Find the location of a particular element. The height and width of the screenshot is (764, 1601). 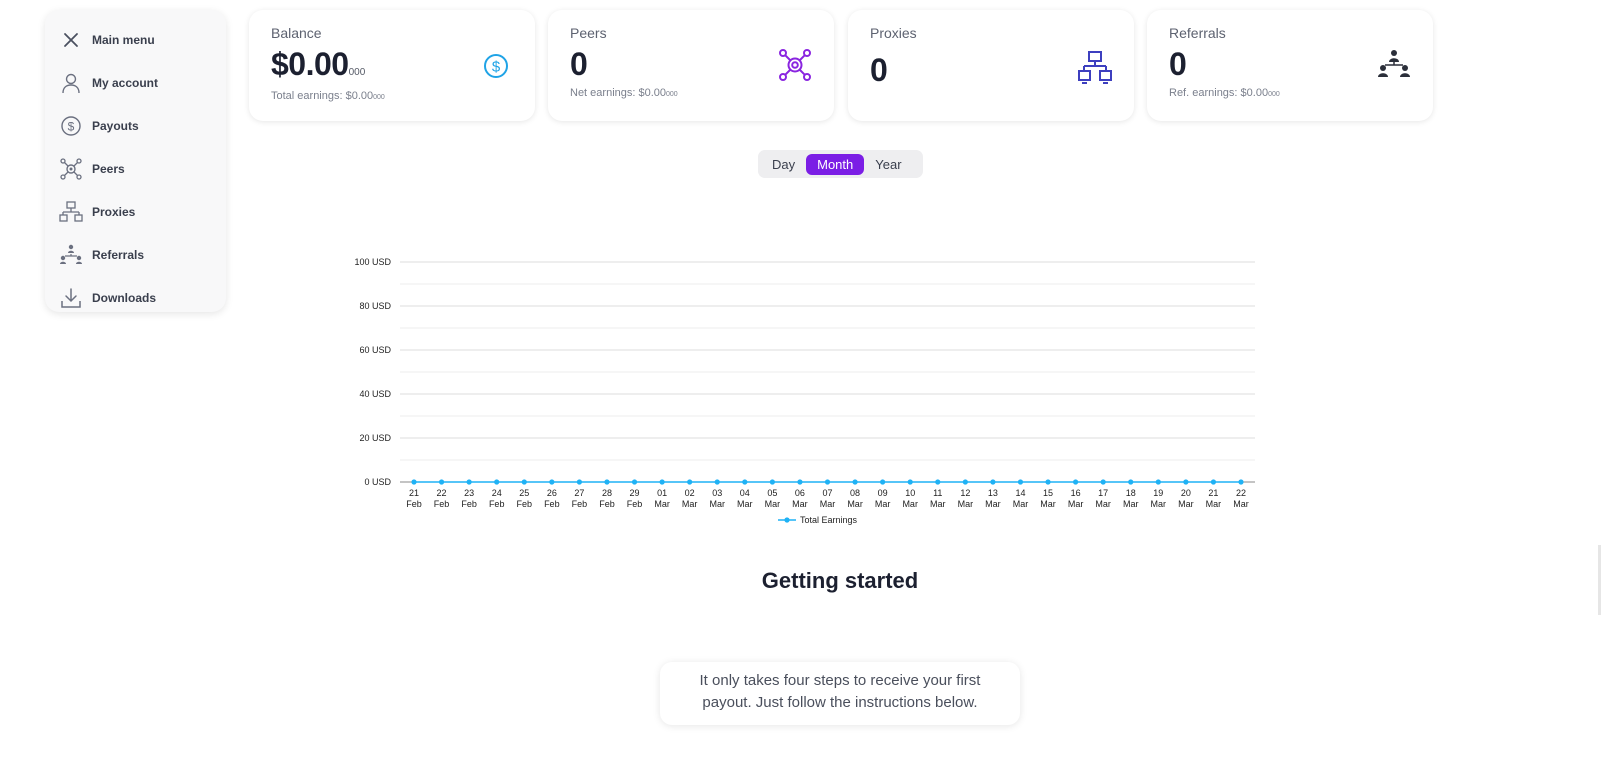

x-tick-label: 03 Mar is located at coordinates (717, 498).